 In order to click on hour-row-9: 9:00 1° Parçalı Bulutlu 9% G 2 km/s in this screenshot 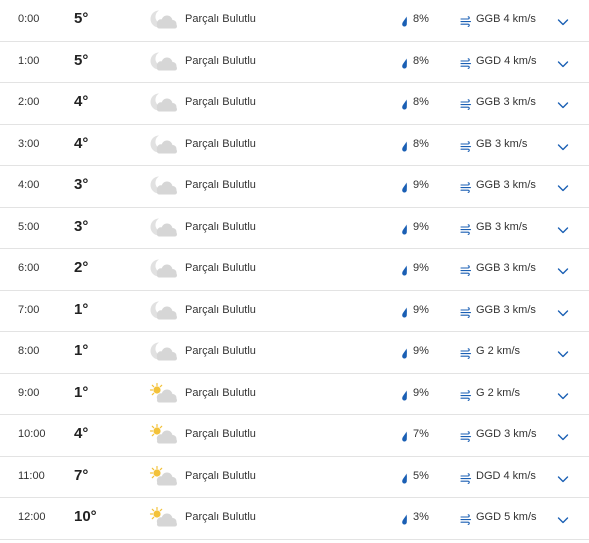, I will do `click(294, 394)`.